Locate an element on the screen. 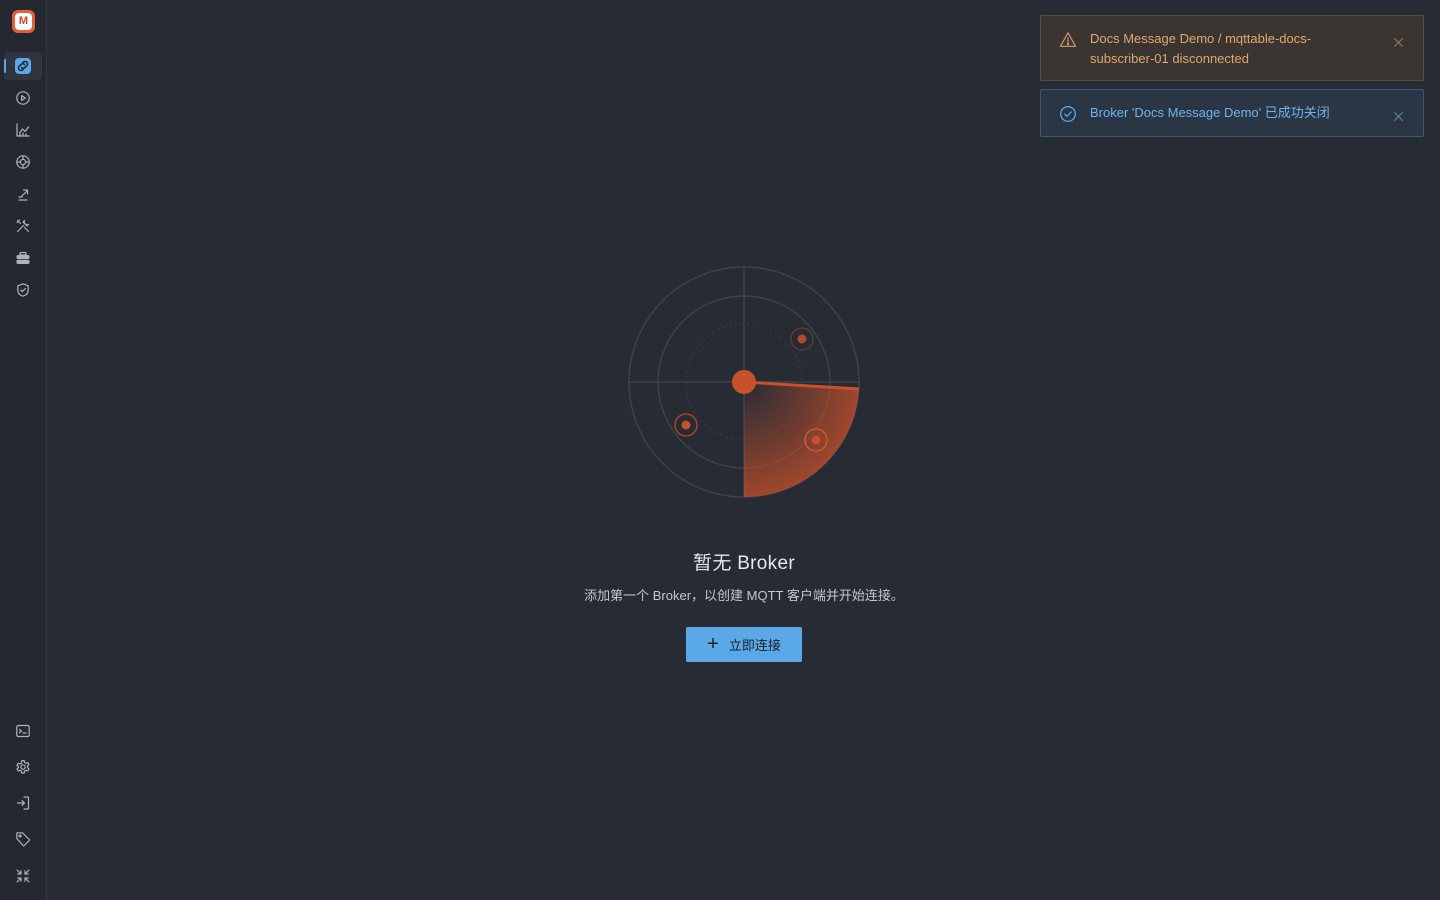  sidebar-item-tags is located at coordinates (23, 839).